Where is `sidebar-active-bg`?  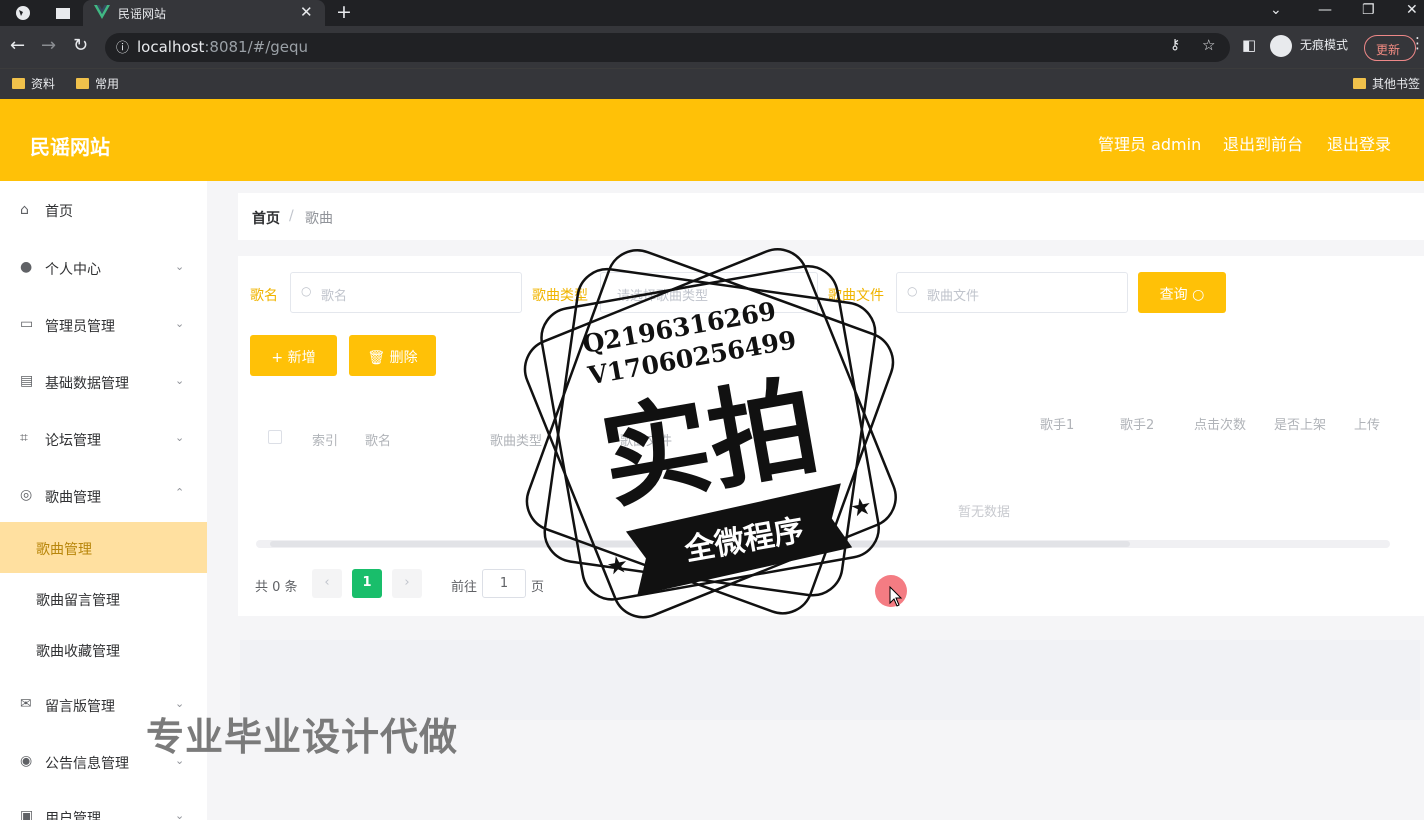
sidebar-active-bg is located at coordinates (103, 547).